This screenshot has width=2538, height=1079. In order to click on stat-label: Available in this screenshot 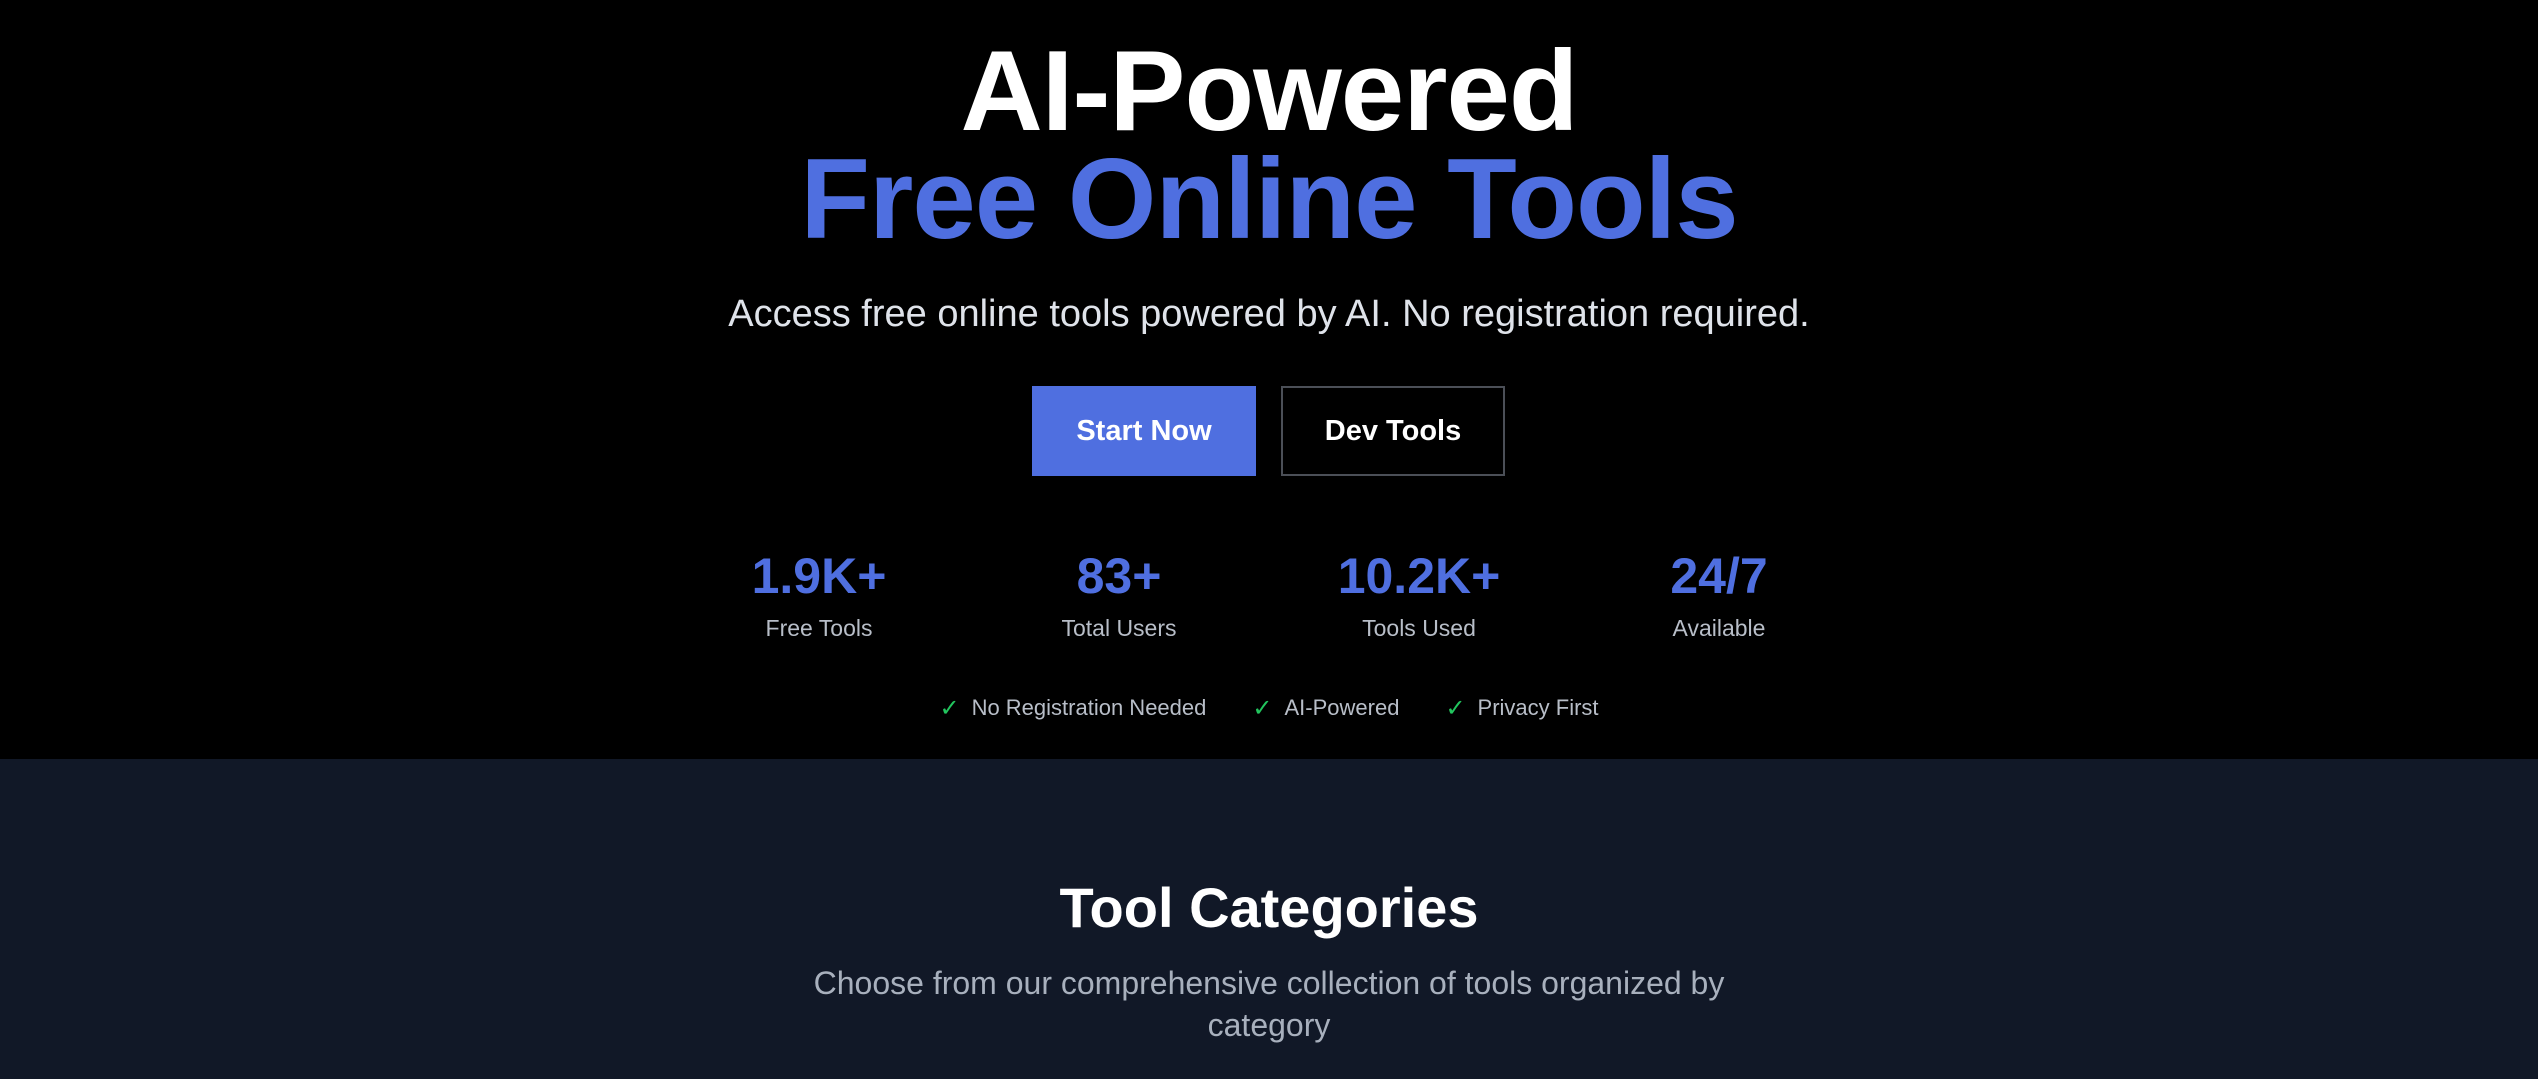, I will do `click(1719, 628)`.